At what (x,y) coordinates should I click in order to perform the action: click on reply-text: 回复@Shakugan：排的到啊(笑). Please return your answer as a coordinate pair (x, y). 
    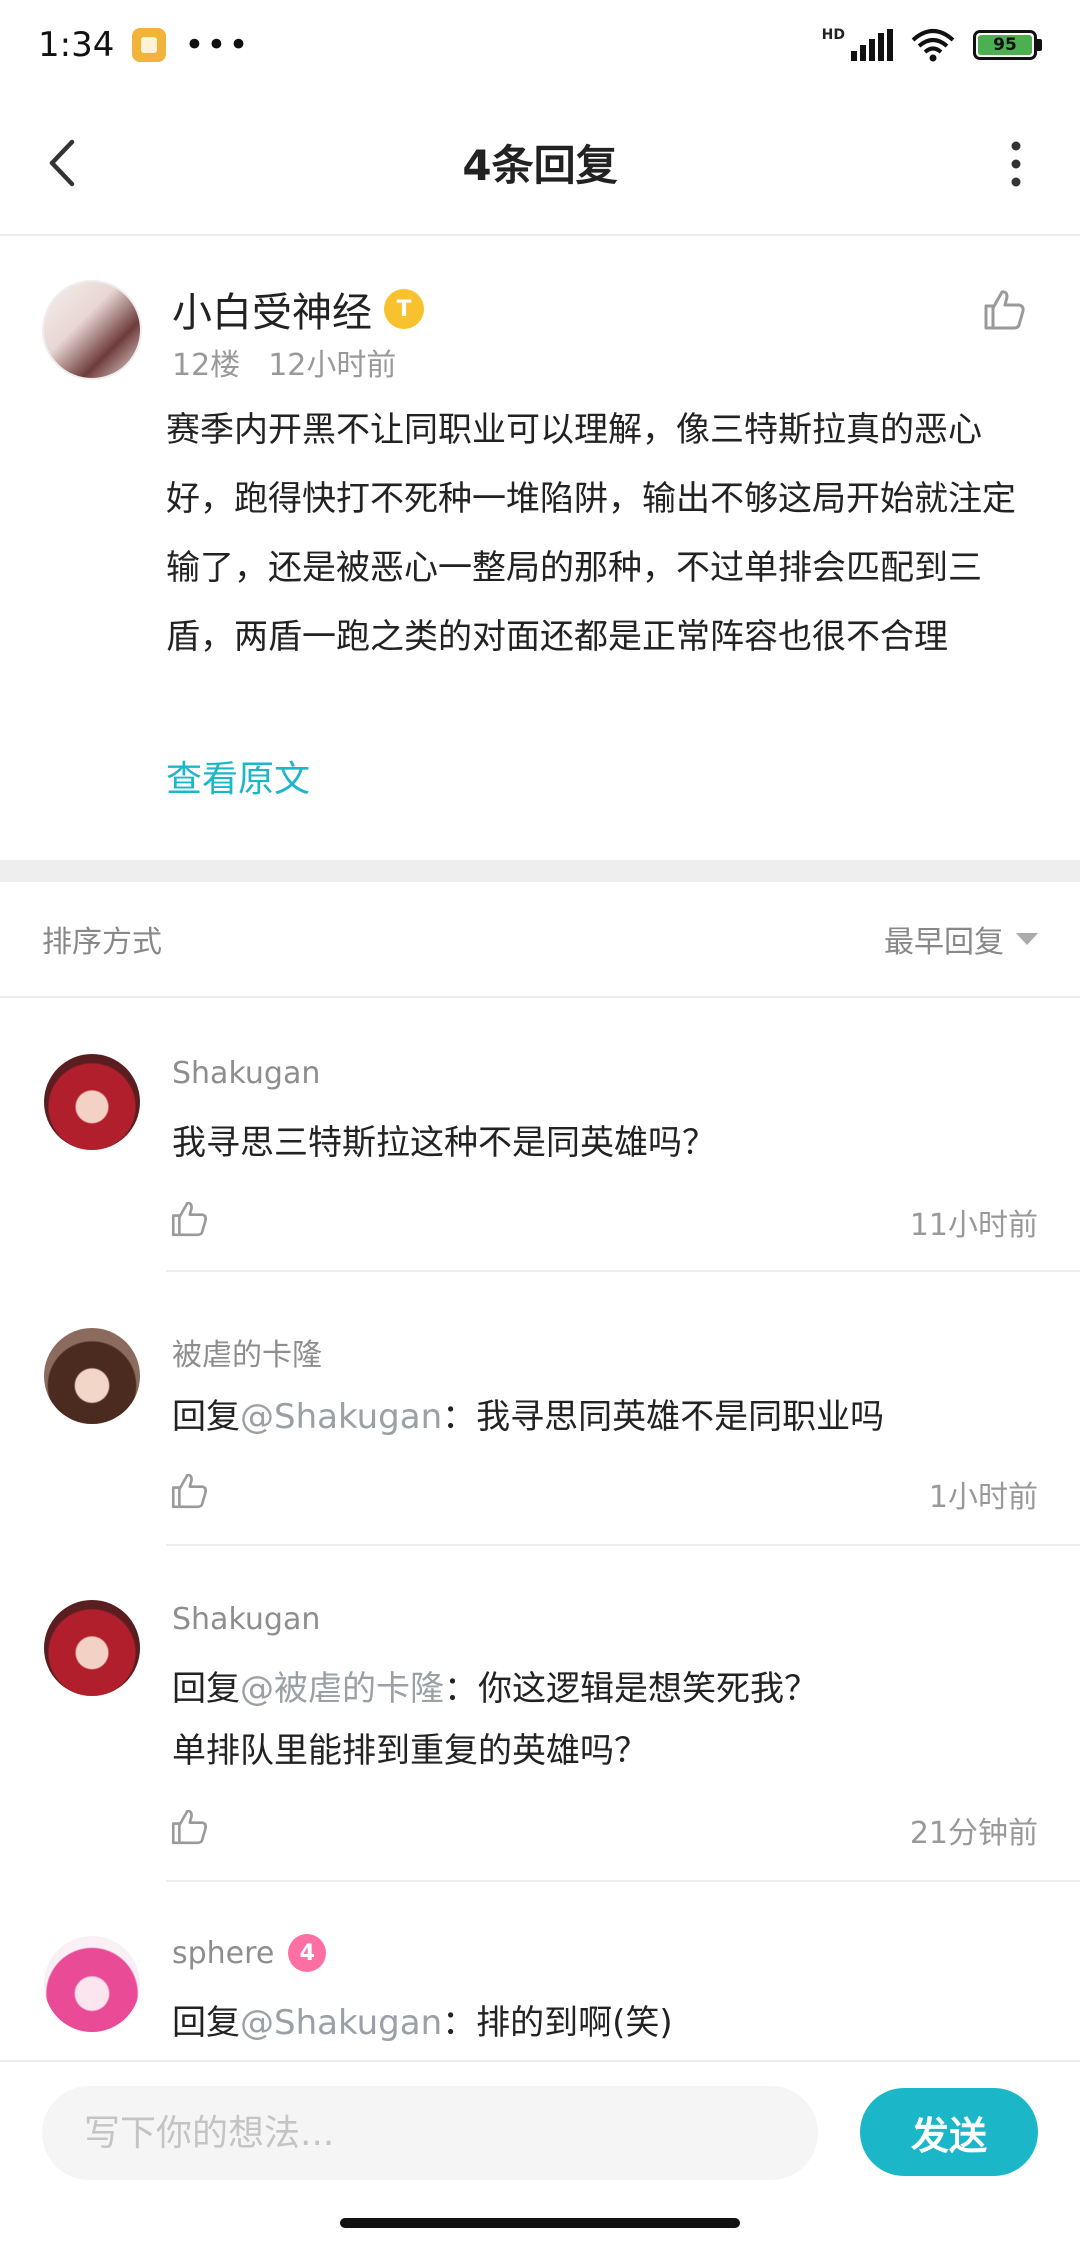
    Looking at the image, I should click on (602, 2023).